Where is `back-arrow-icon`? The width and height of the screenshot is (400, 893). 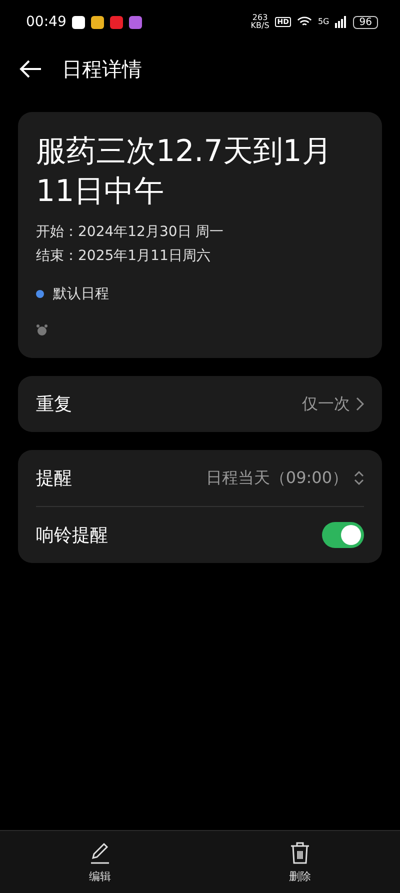 back-arrow-icon is located at coordinates (30, 69).